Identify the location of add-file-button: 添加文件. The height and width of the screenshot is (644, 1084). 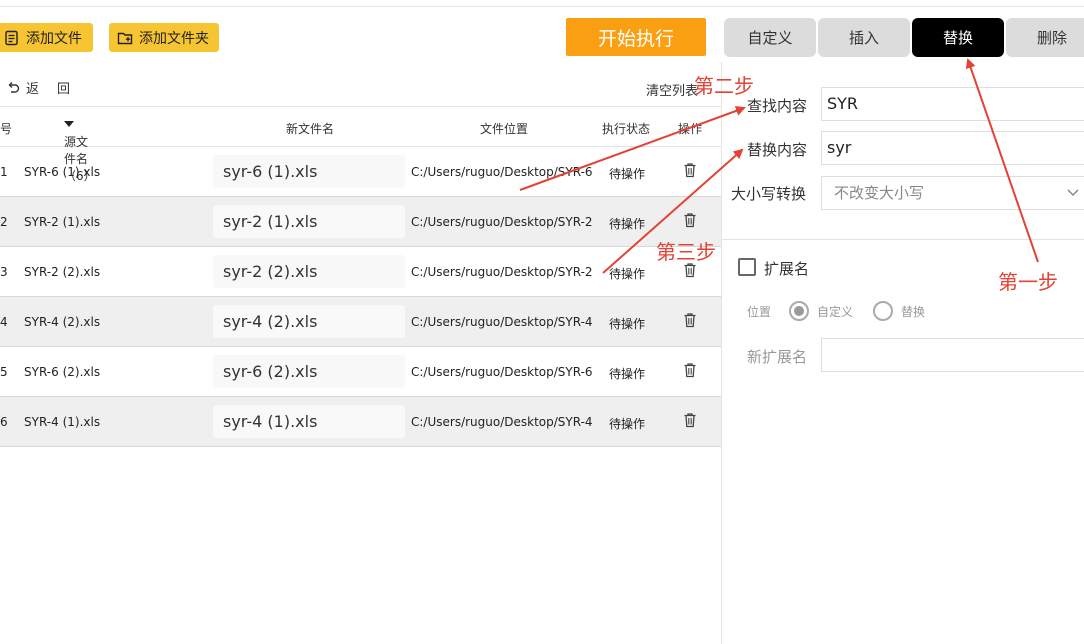
(46, 37).